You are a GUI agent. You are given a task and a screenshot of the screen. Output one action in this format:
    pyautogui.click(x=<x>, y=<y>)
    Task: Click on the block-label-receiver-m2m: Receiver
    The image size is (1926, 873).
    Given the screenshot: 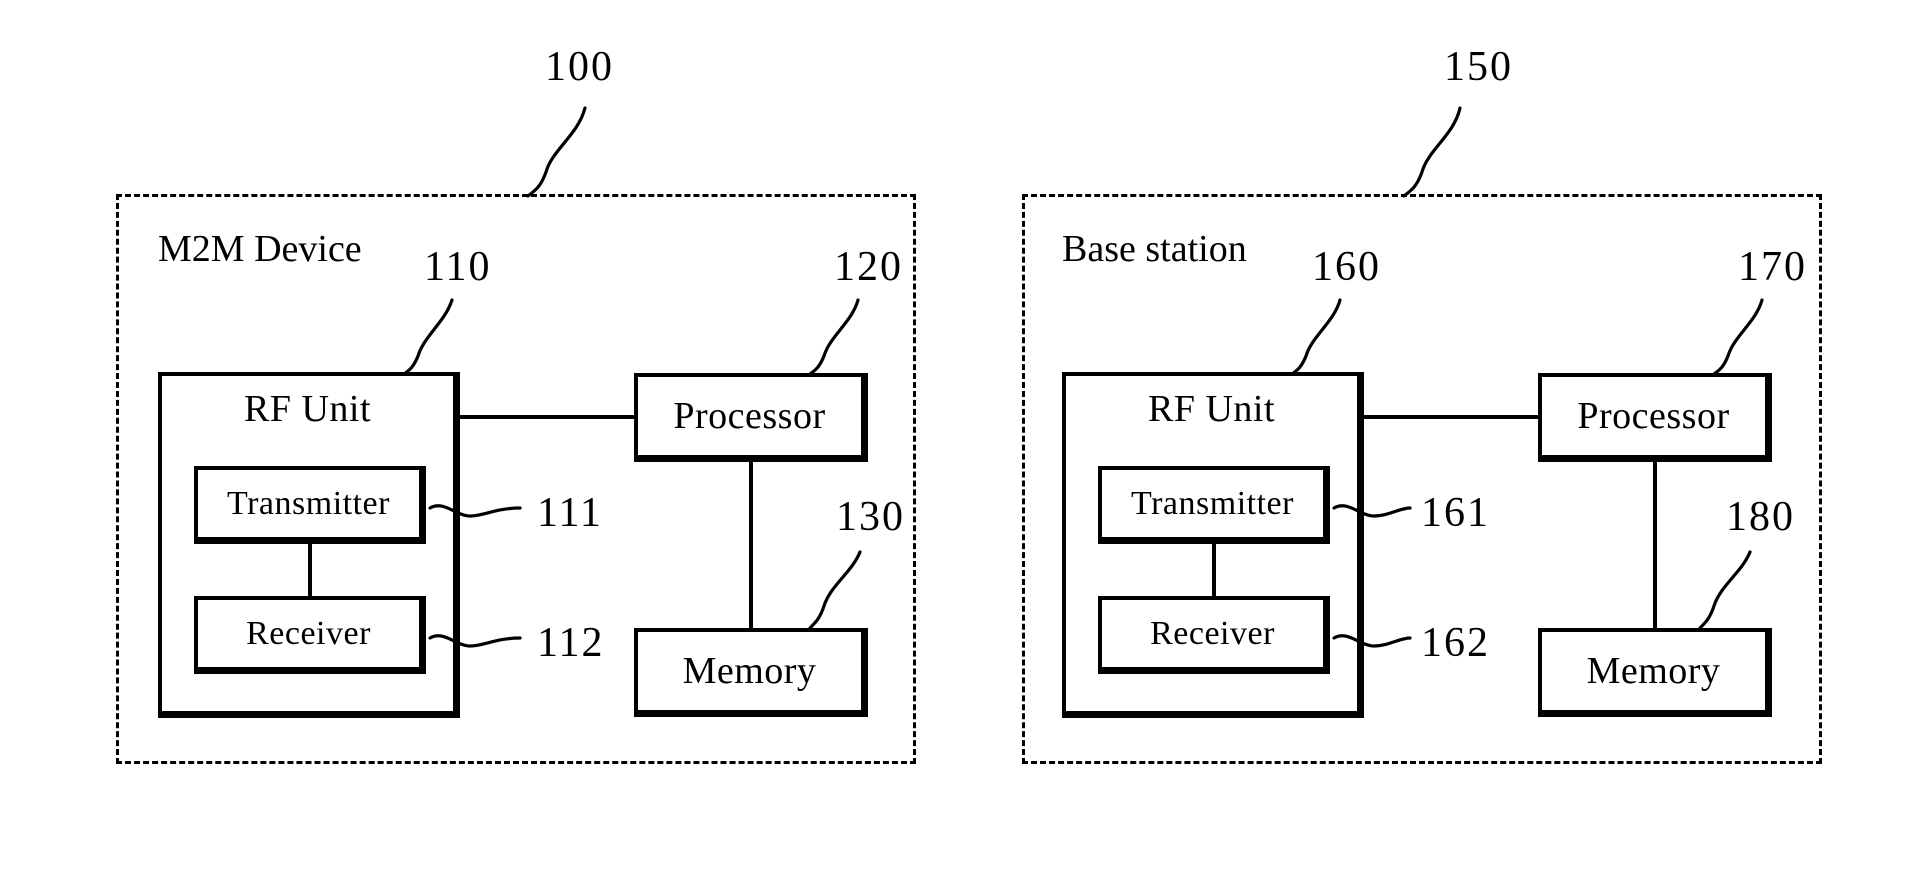 What is the action you would take?
    pyautogui.click(x=308, y=633)
    